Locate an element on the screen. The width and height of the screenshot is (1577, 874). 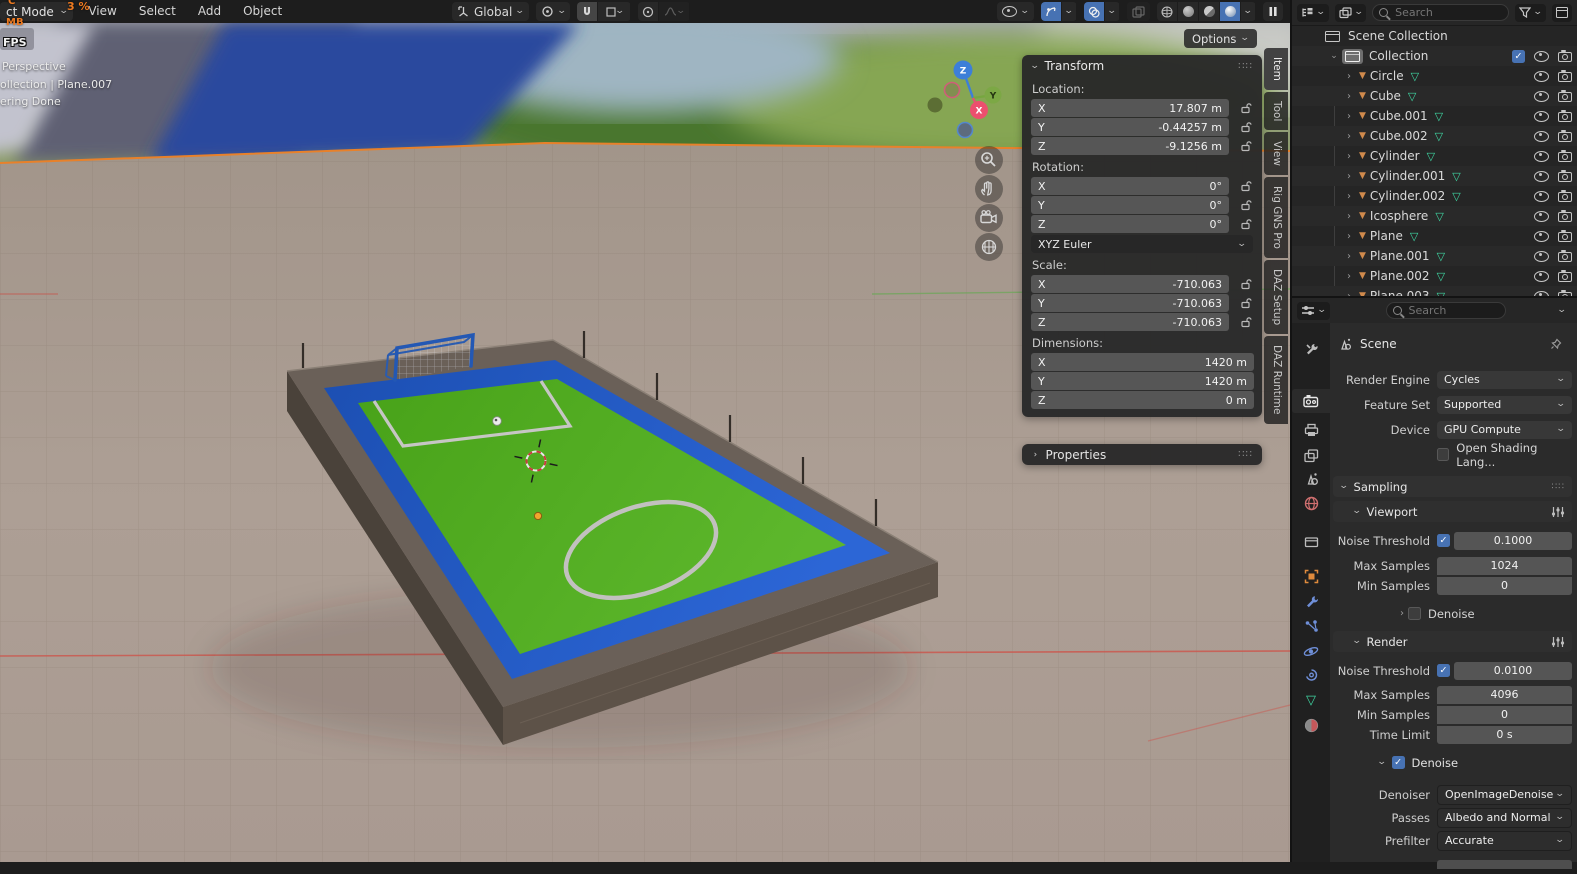
list-item: › ▼ Circle ▽ is located at coordinates (1434, 76).